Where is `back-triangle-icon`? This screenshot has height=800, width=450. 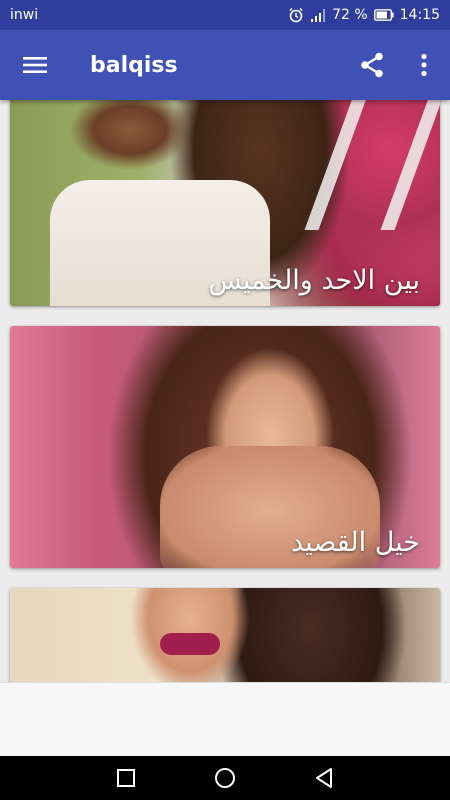 back-triangle-icon is located at coordinates (324, 778).